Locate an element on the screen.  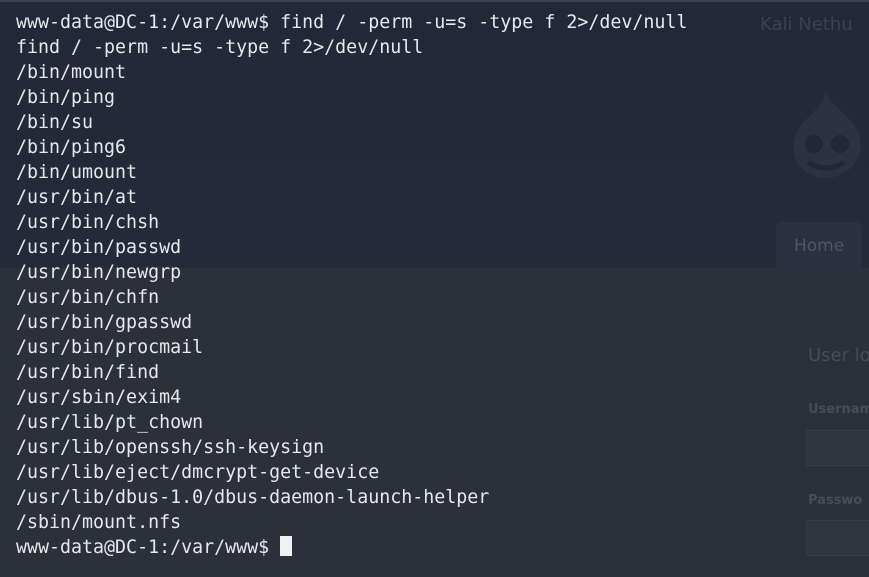
terminal-command-echo: find / -perm -u=s -type f 2>/dev/null is located at coordinates (220, 47).